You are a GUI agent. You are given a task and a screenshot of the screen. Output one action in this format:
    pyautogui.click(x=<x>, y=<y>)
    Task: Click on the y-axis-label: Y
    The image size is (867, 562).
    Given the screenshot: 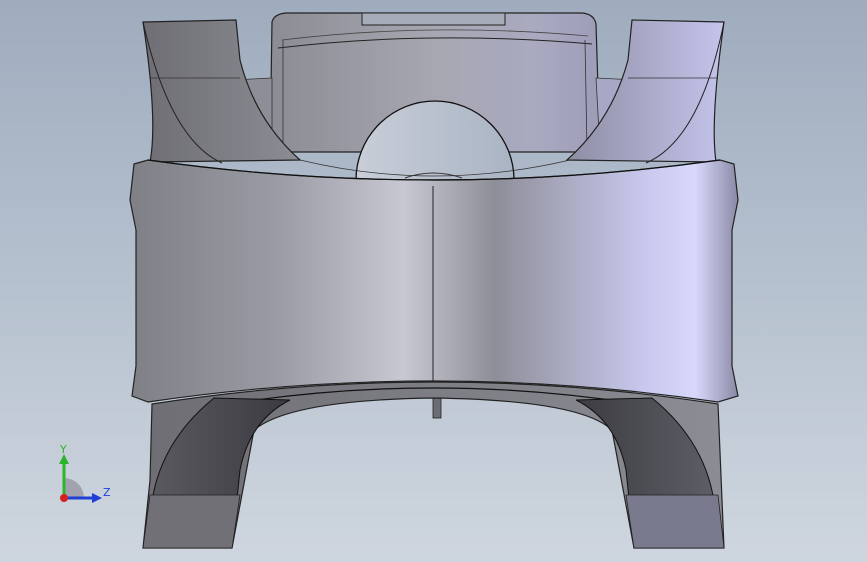 What is the action you would take?
    pyautogui.click(x=63, y=449)
    